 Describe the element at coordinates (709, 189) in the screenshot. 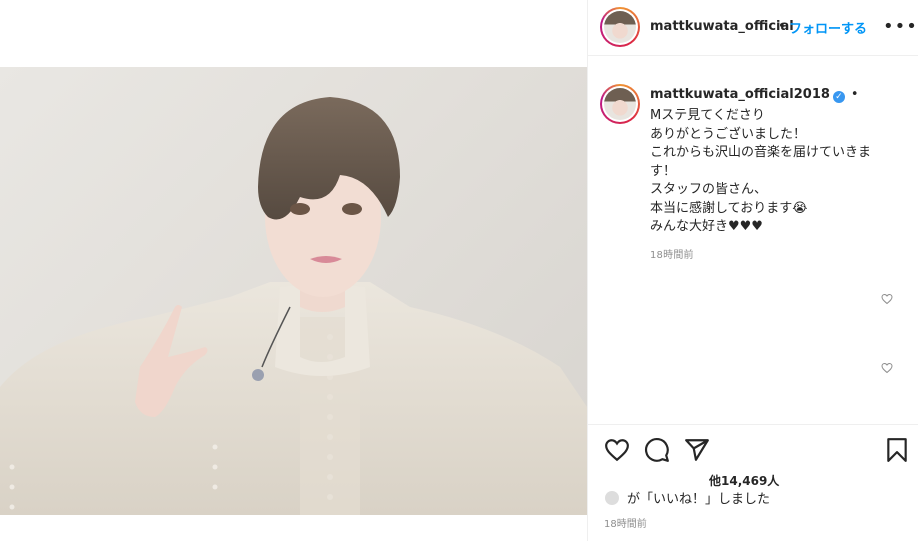

I see `caption-line: スタッフの皆さん、` at that location.